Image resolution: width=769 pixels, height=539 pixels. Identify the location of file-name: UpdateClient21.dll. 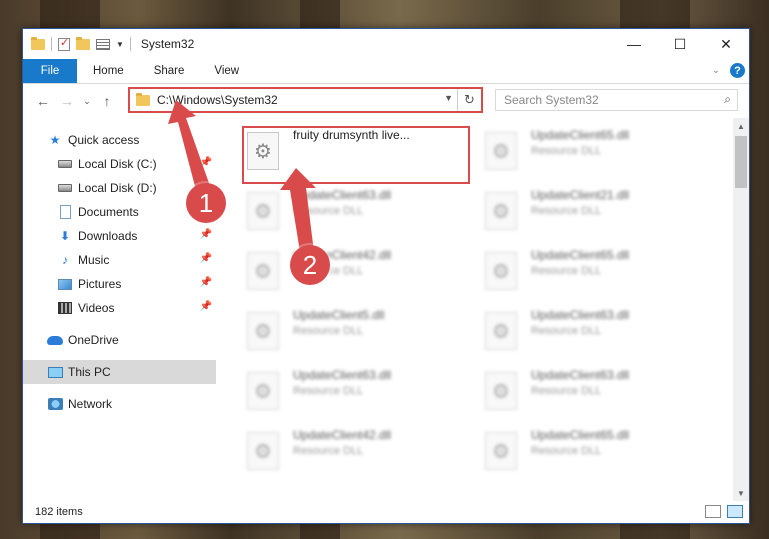
(580, 195).